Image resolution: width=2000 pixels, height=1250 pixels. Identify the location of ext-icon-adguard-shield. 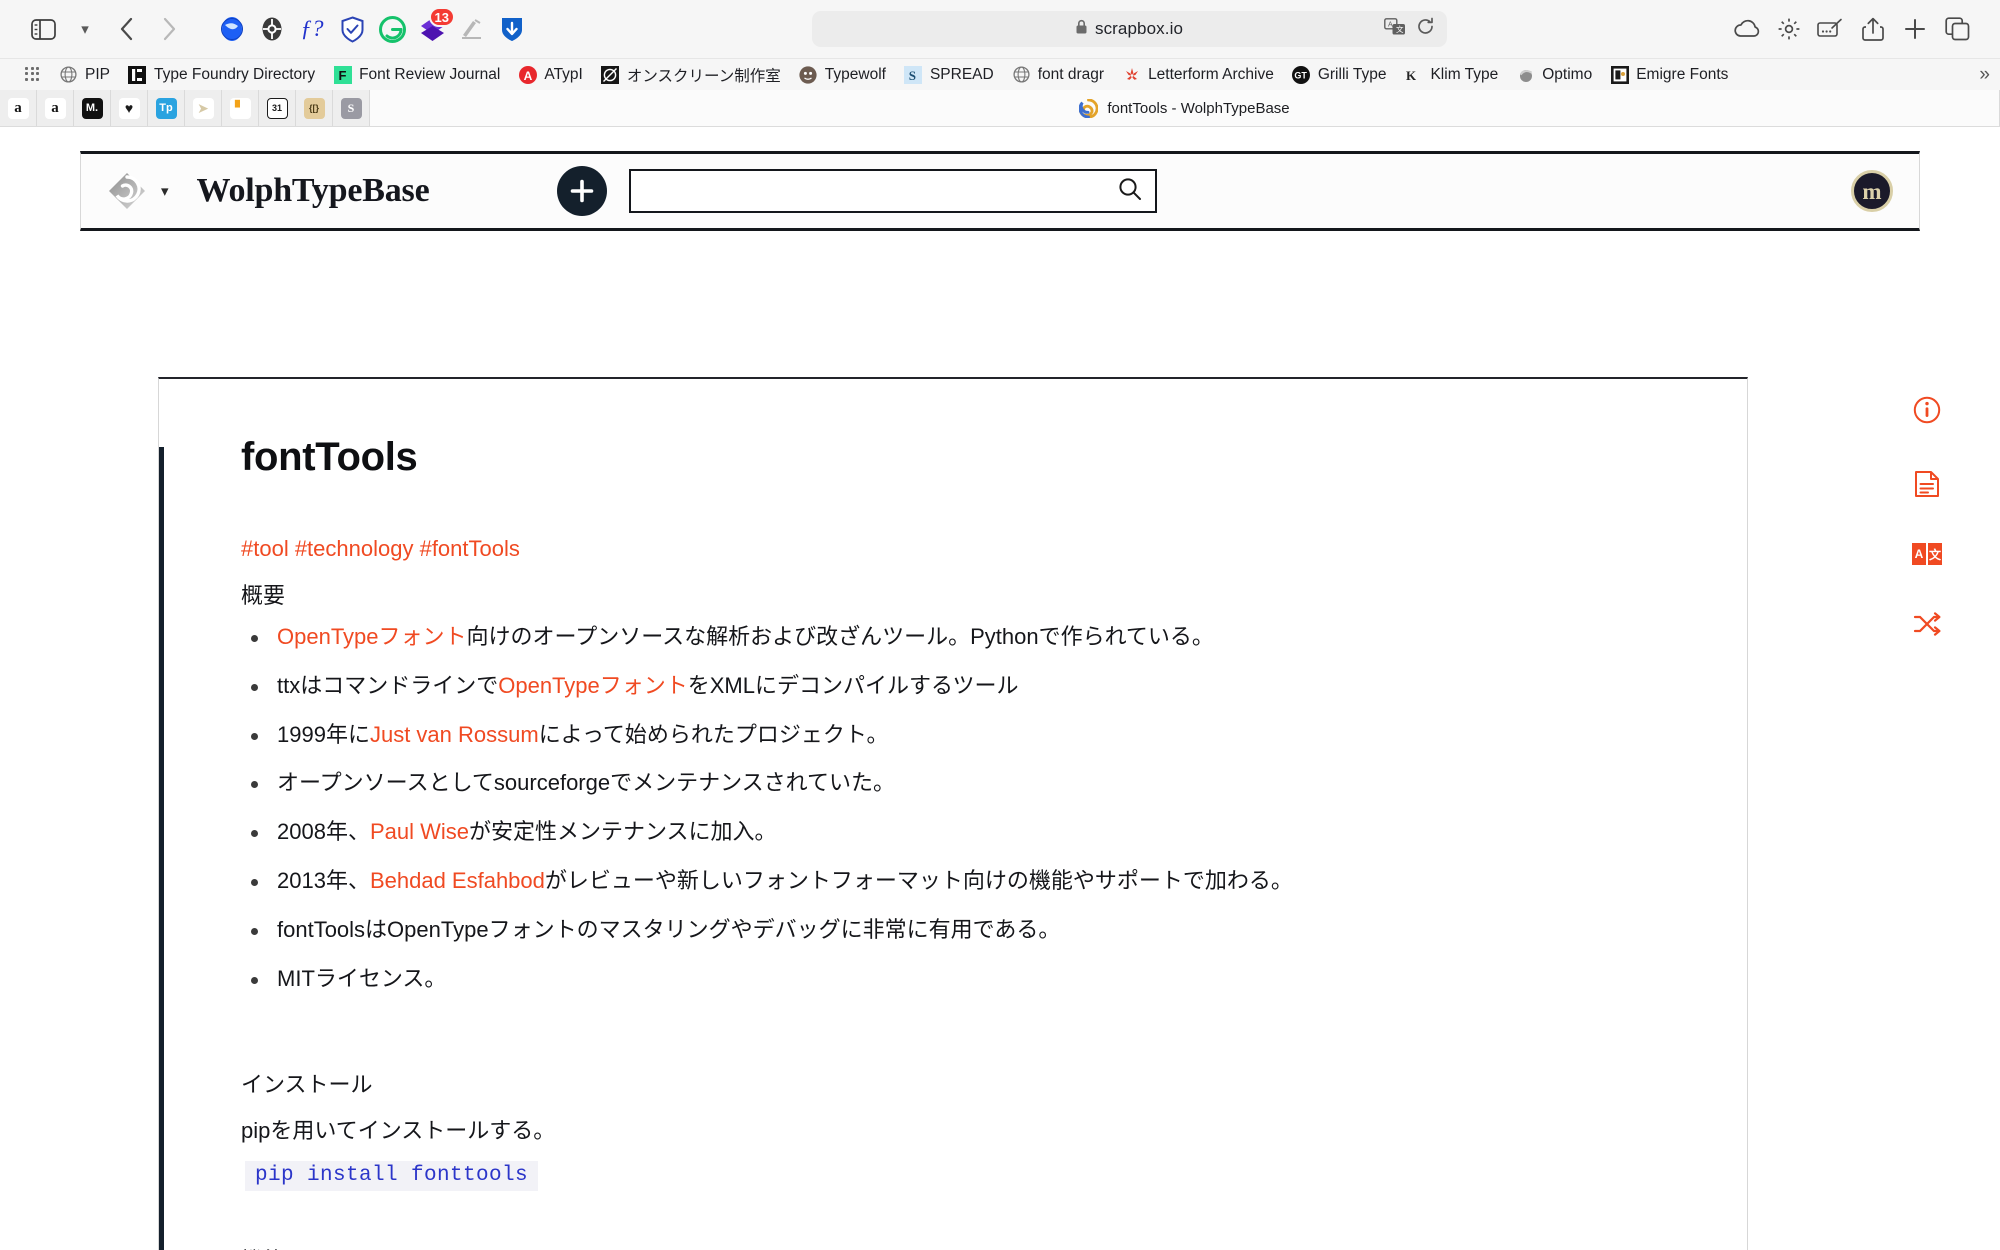
(352, 29).